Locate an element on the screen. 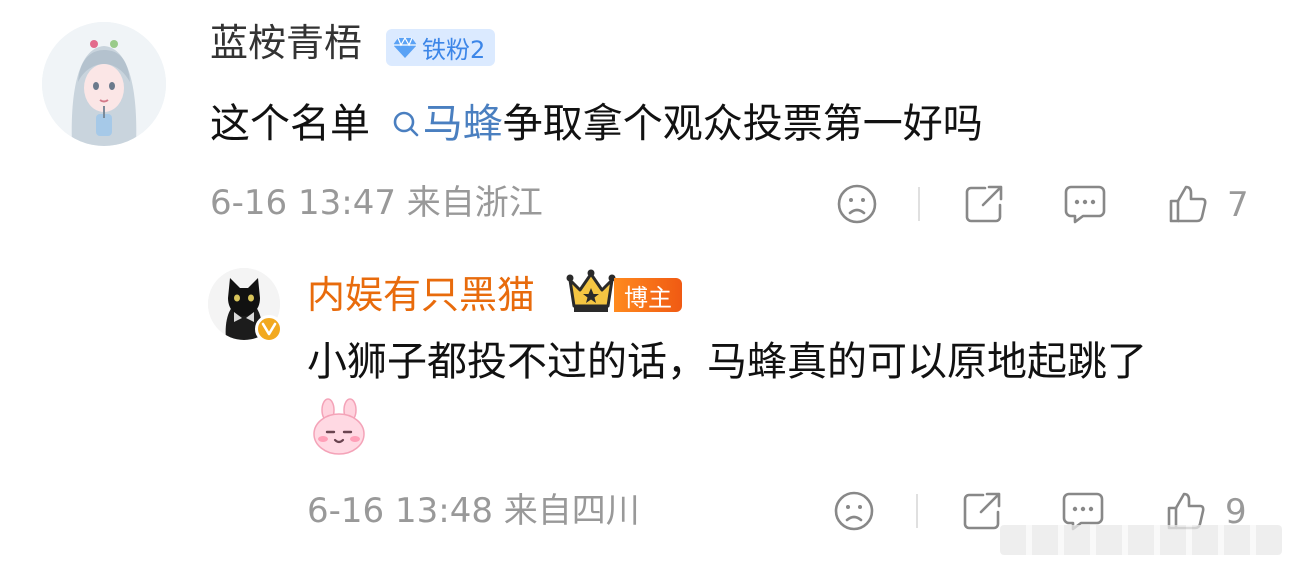 The height and width of the screenshot is (571, 1289). owner-badge: 博主 is located at coordinates (648, 295).